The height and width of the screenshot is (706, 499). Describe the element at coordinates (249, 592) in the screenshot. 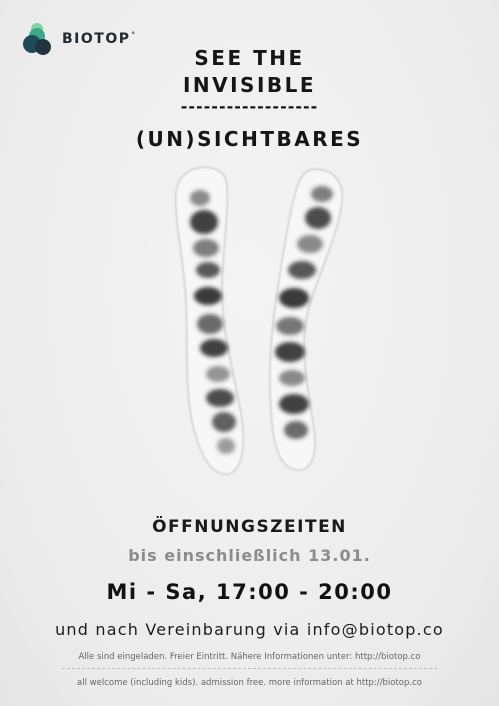

I see `opening-hours: Mi - Sa, 17:00 - 20:00` at that location.